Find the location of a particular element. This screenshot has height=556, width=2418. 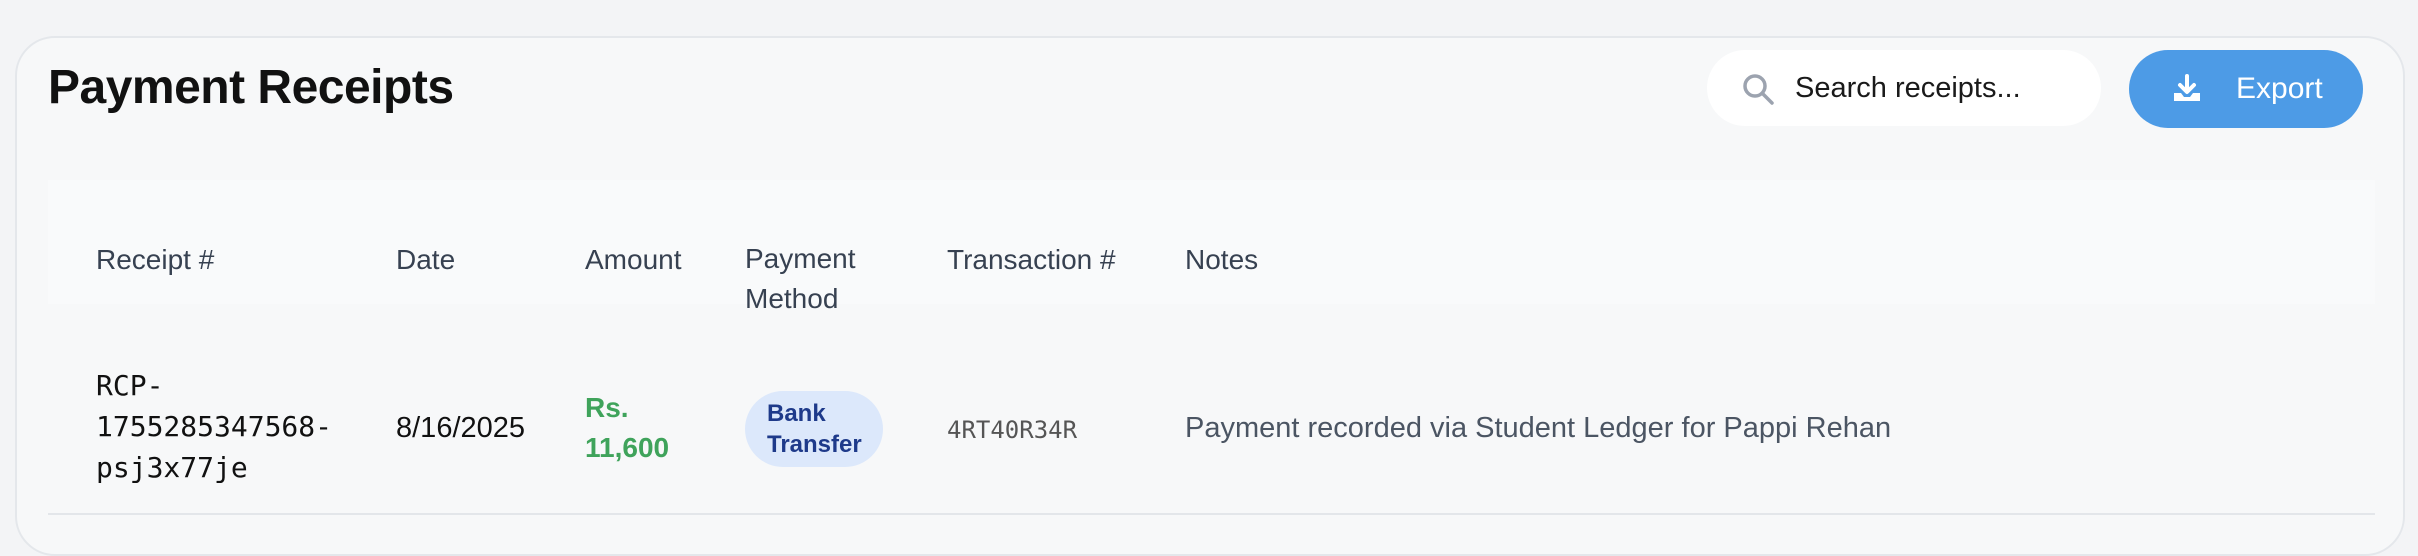

row-divider is located at coordinates (1211, 514).